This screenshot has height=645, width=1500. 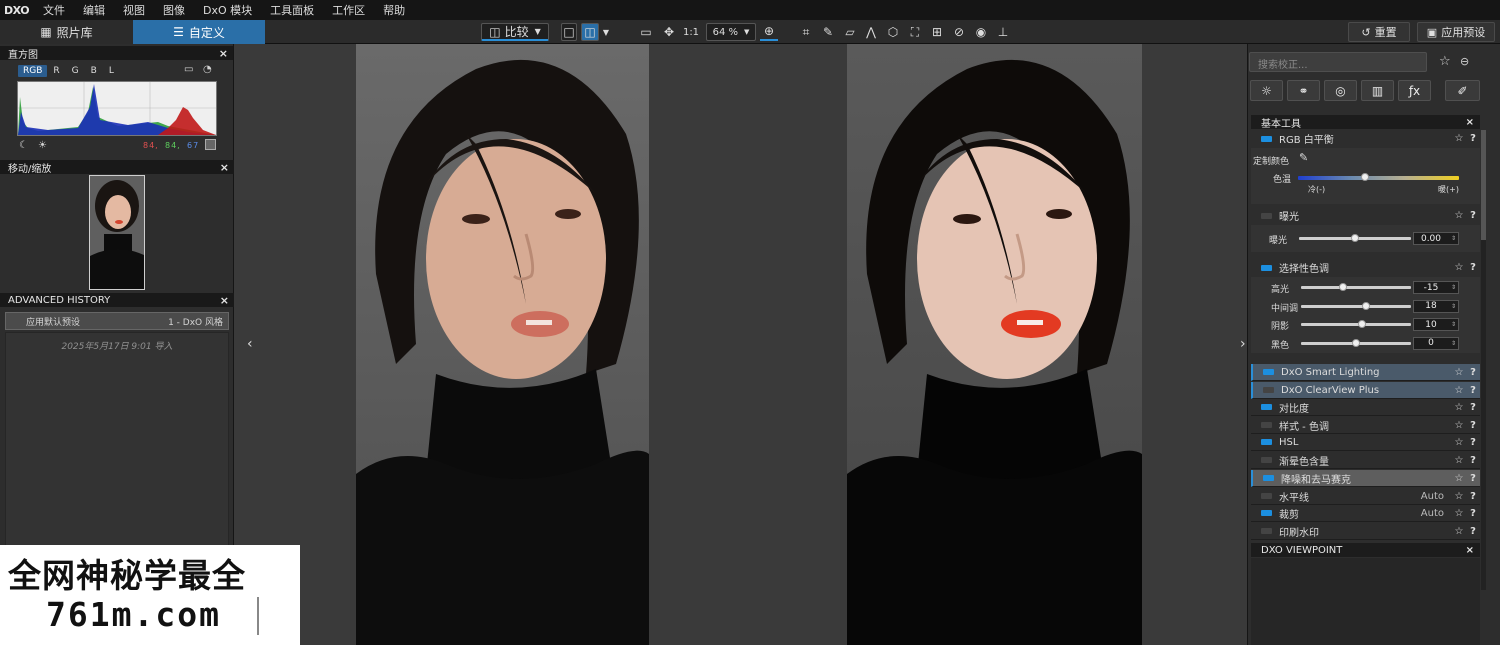 What do you see at coordinates (1436, 324) in the screenshot?
I see `tone-value: 10 ⇕` at bounding box center [1436, 324].